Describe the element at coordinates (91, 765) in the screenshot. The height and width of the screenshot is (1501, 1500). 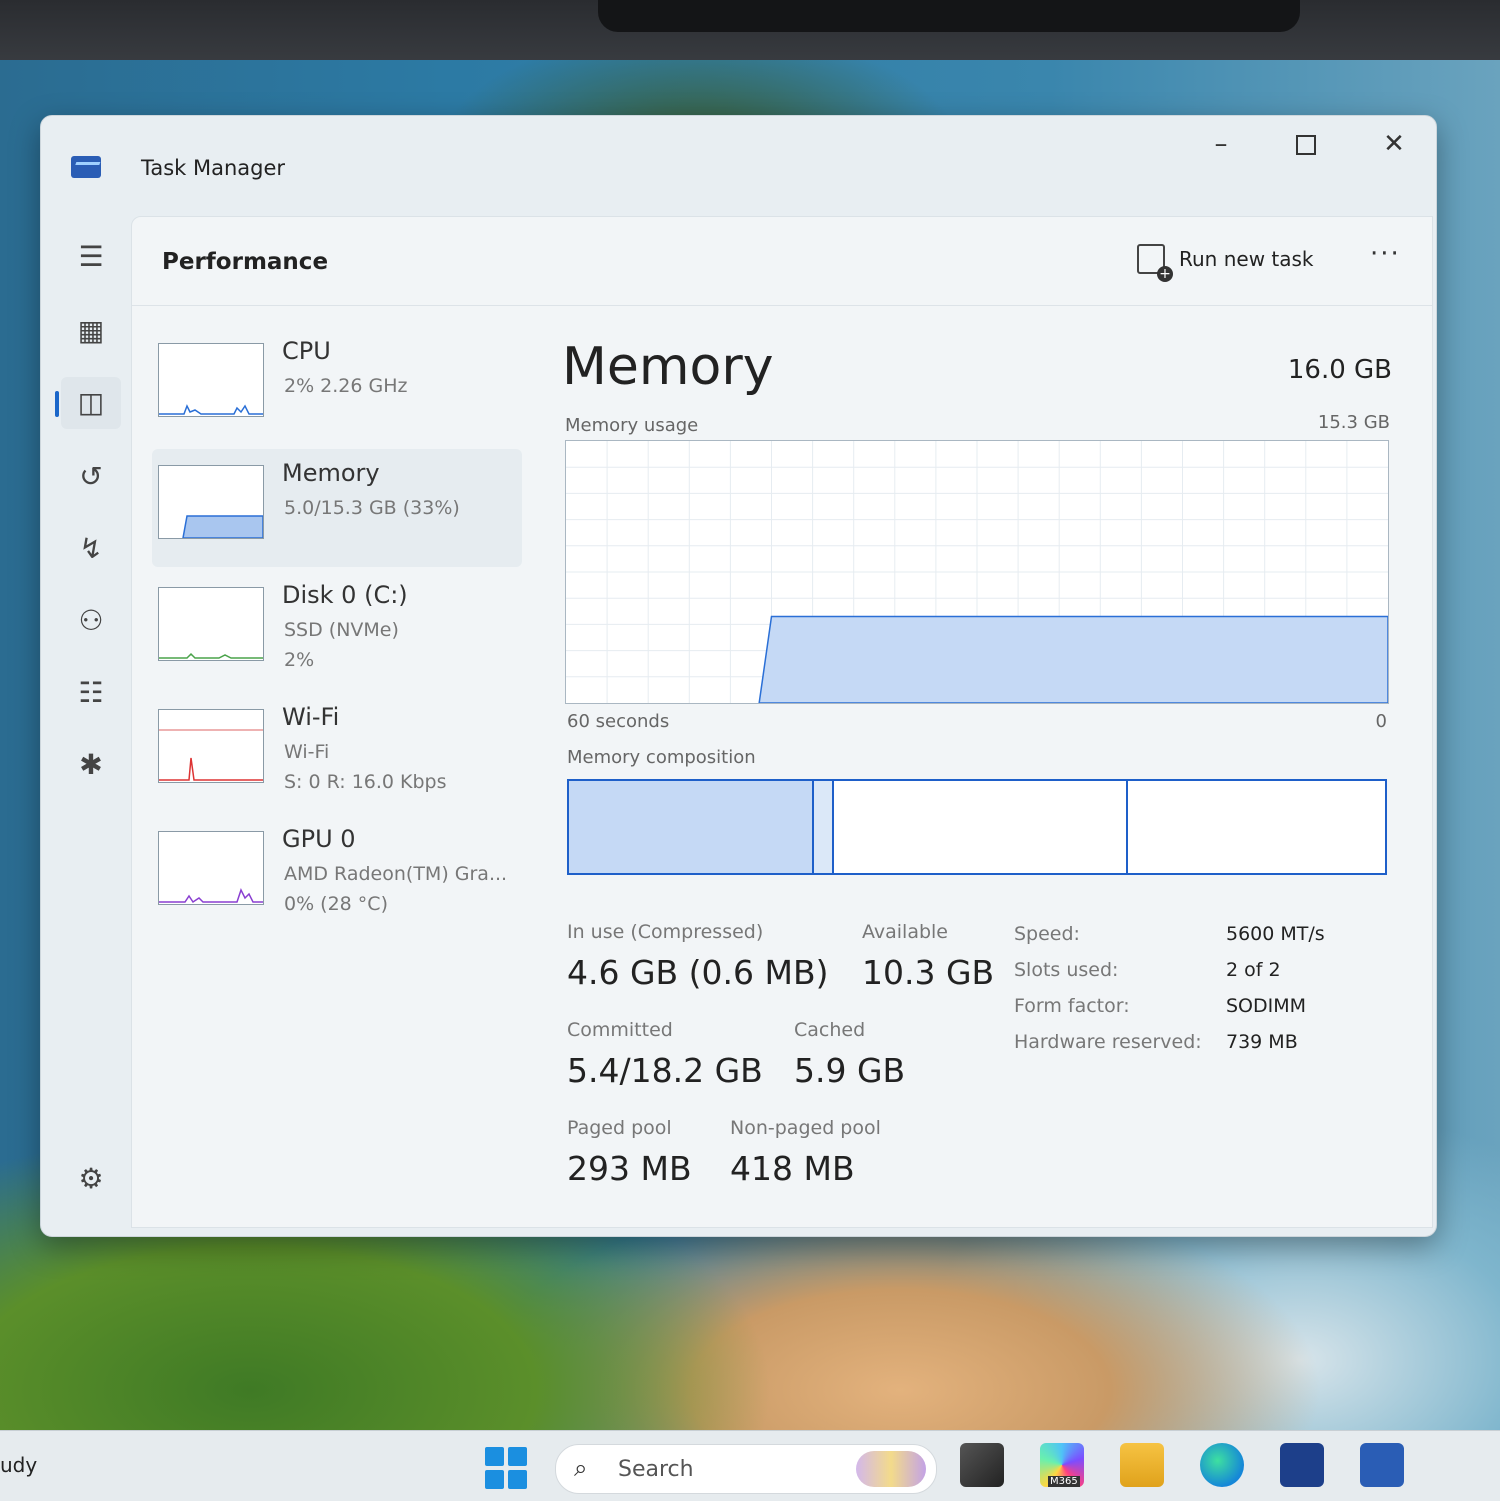
I see `services-icon: ✱` at that location.